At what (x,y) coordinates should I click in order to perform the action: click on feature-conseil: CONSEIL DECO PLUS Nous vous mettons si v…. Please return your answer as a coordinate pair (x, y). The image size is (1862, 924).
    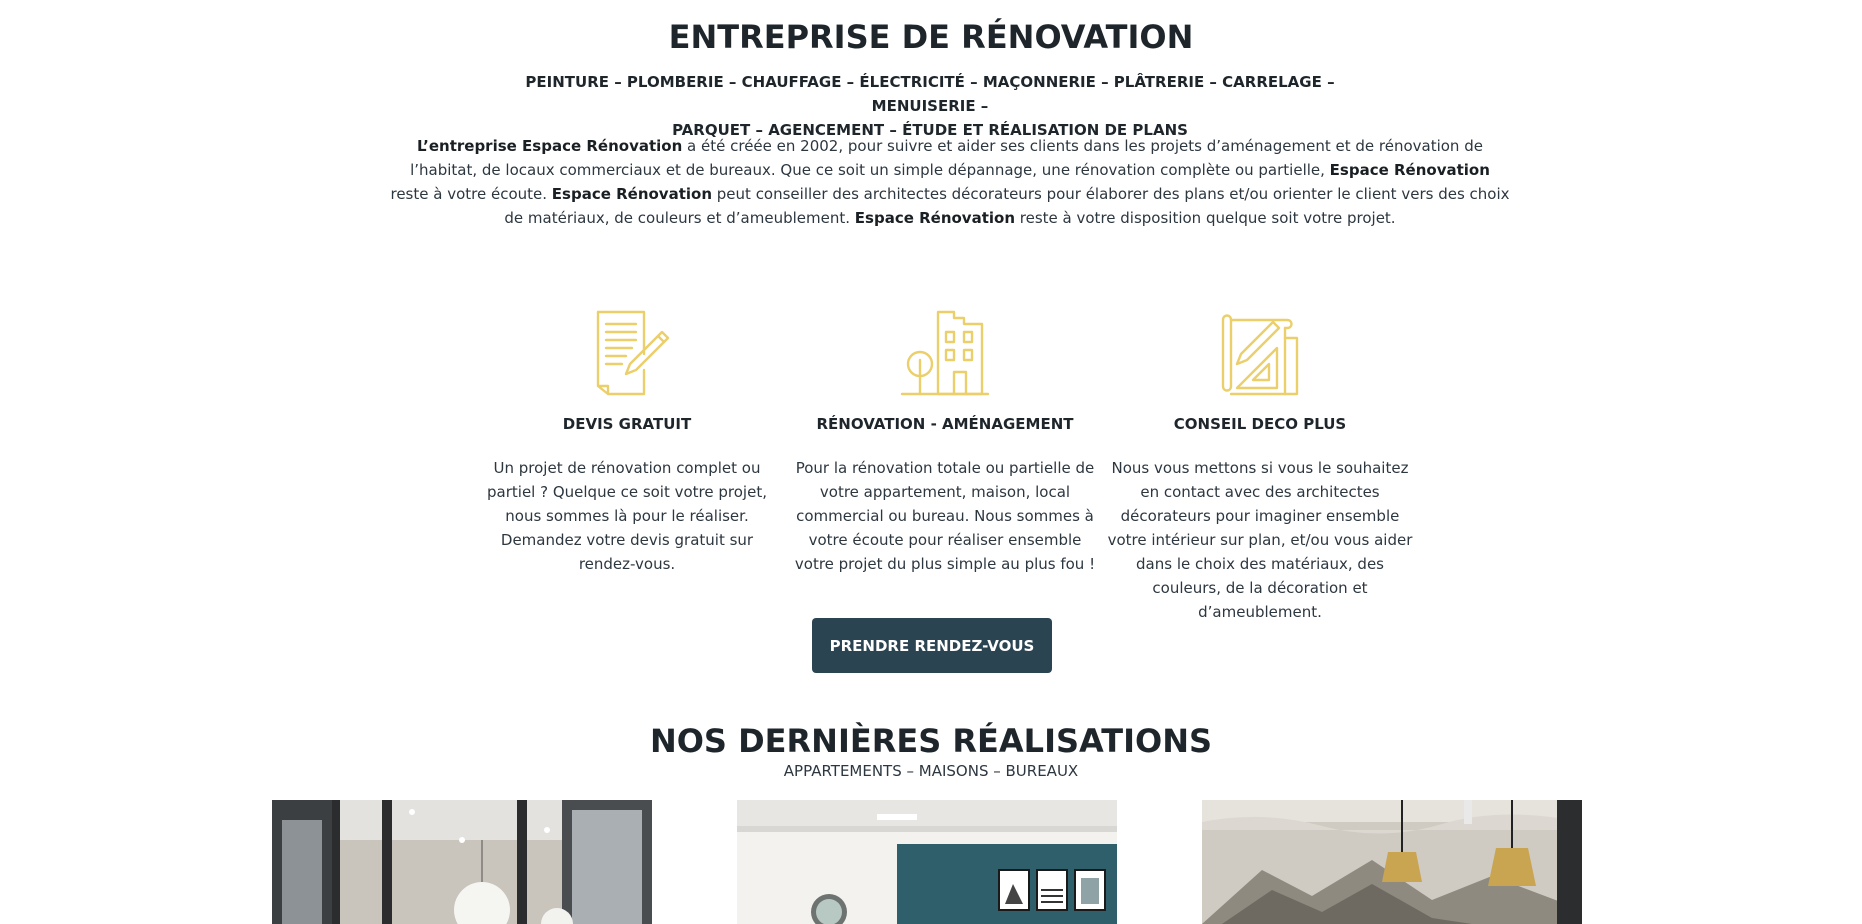
    Looking at the image, I should click on (1260, 466).